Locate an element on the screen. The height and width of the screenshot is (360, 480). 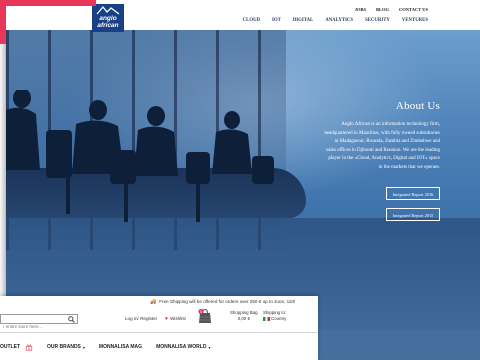
bag-count-badge: 0 is located at coordinates (201, 312).